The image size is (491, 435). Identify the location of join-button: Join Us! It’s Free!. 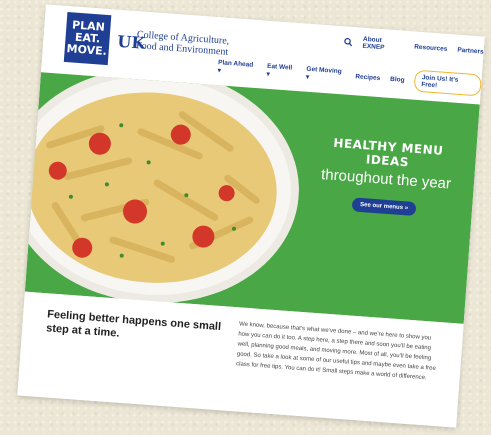
(447, 83).